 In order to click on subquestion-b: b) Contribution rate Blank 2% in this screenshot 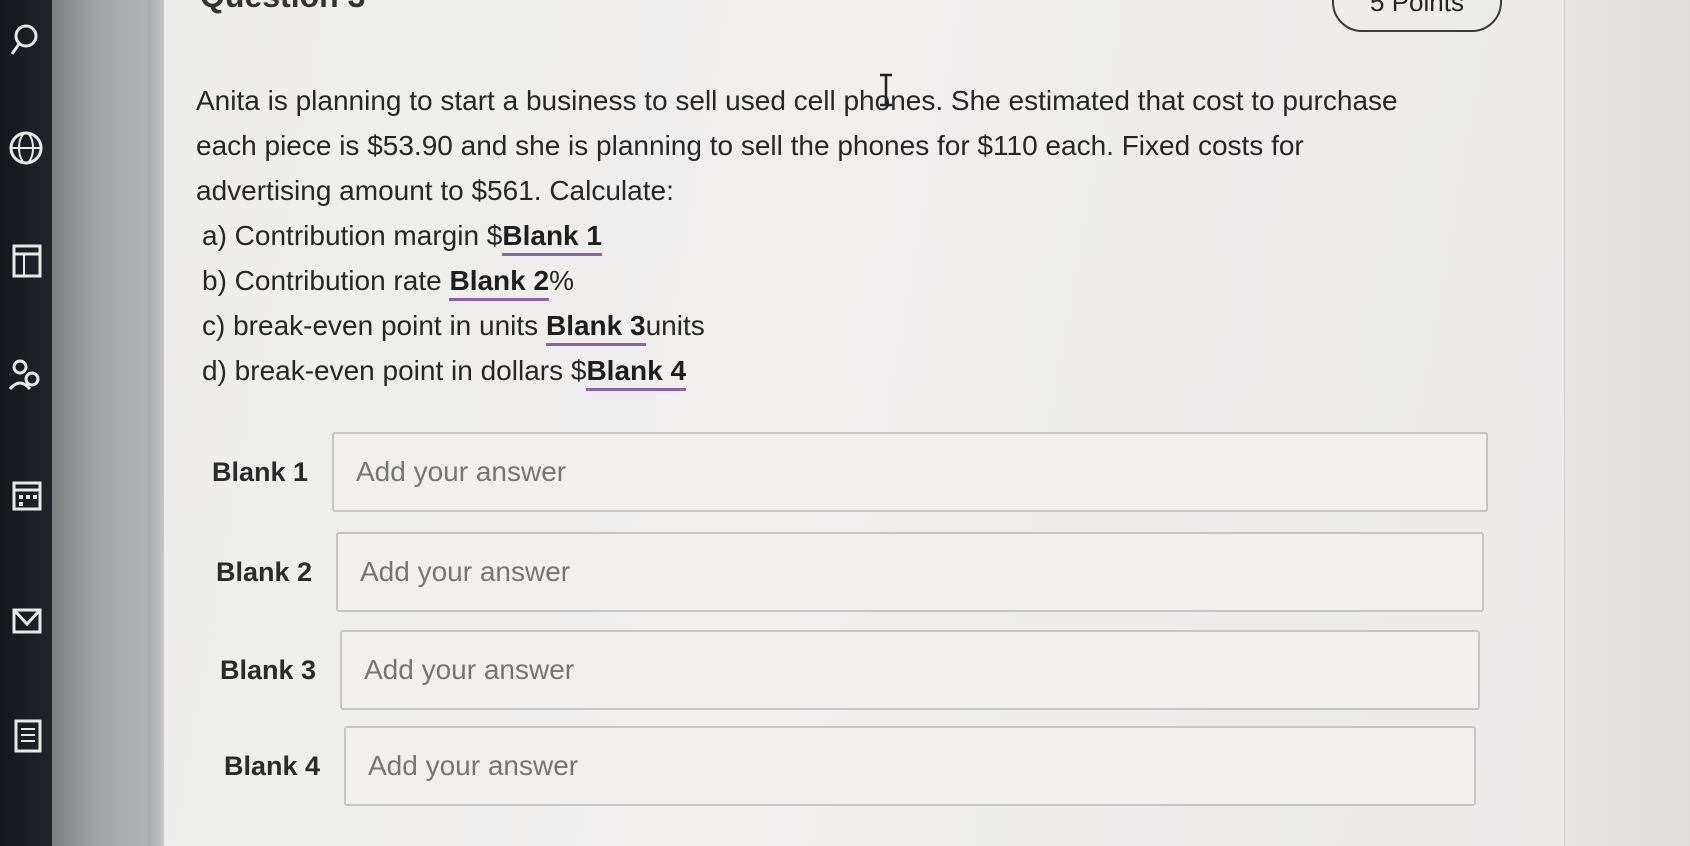, I will do `click(846, 280)`.